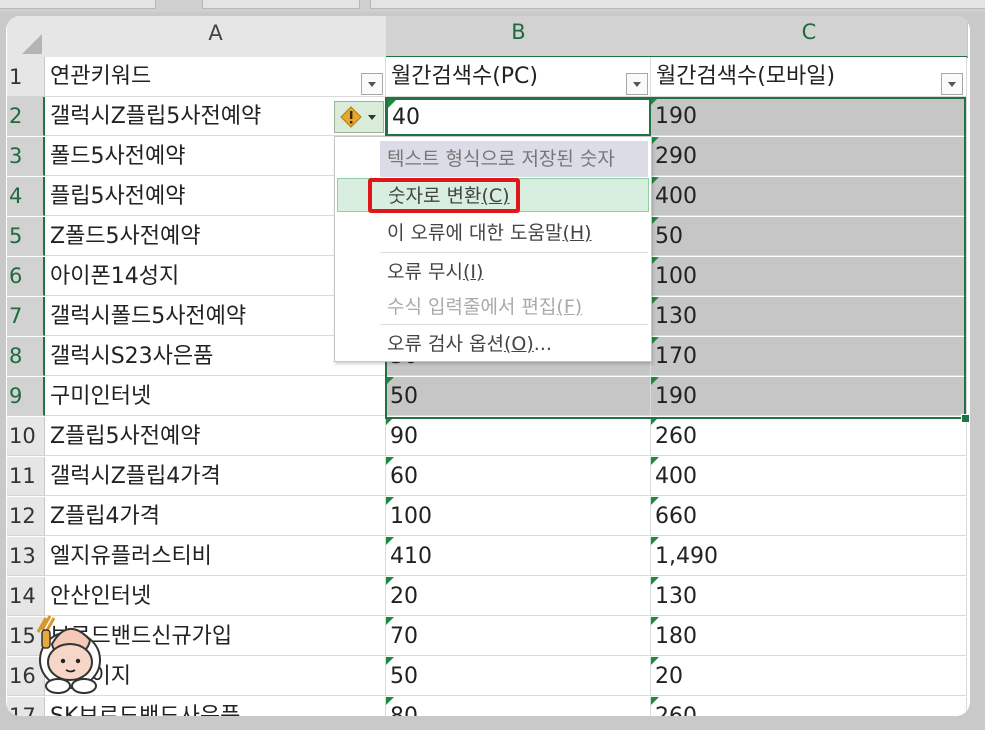 The image size is (985, 730). What do you see at coordinates (518, 476) in the screenshot?
I see `cell-pc: 60` at bounding box center [518, 476].